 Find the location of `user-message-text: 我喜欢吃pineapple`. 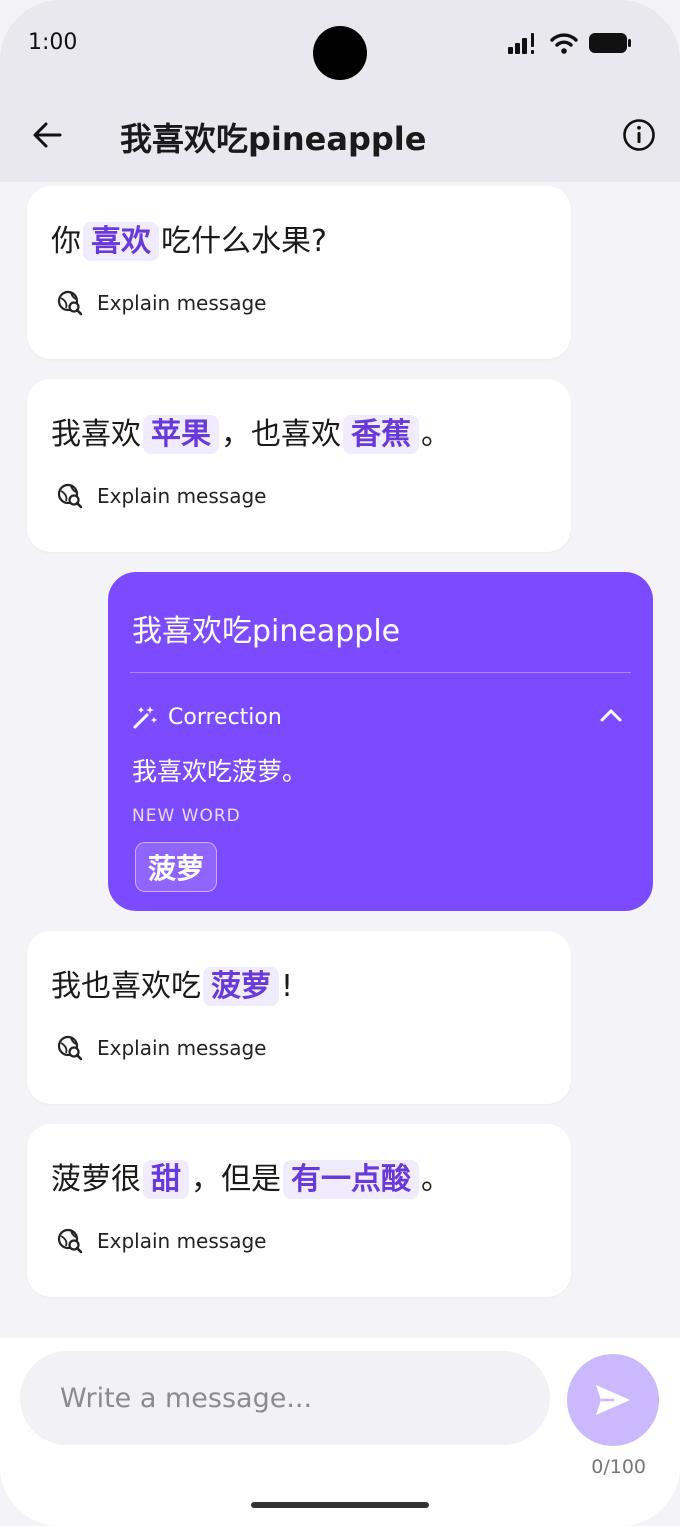

user-message-text: 我喜欢吃pineapple is located at coordinates (266, 631).